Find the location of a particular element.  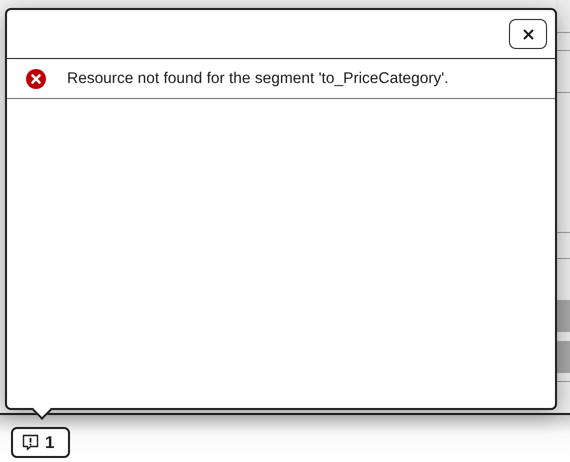

close-icon is located at coordinates (528, 34).